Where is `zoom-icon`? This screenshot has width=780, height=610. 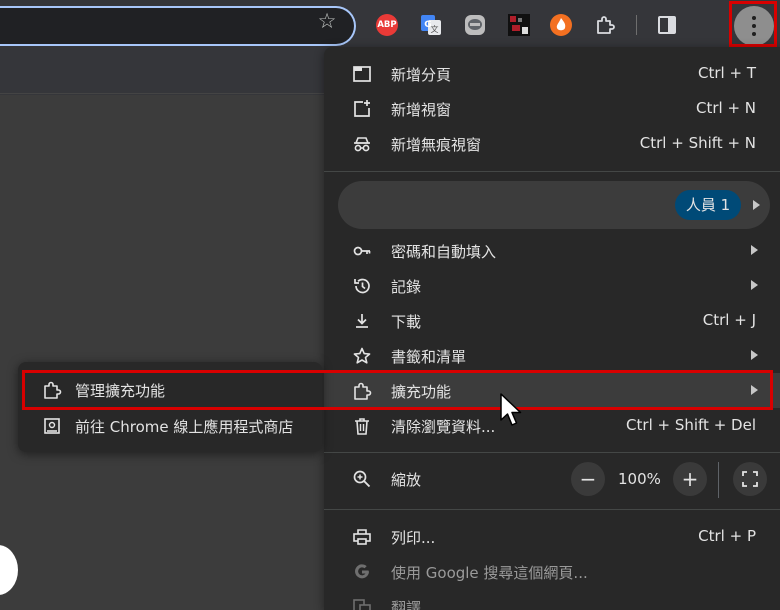
zoom-icon is located at coordinates (362, 479).